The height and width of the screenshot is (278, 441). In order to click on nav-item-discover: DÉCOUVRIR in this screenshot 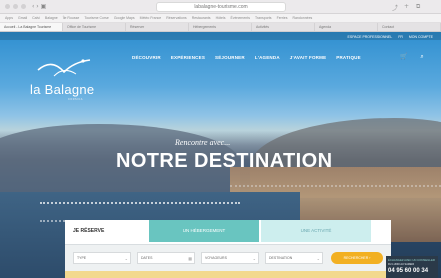, I will do `click(146, 57)`.